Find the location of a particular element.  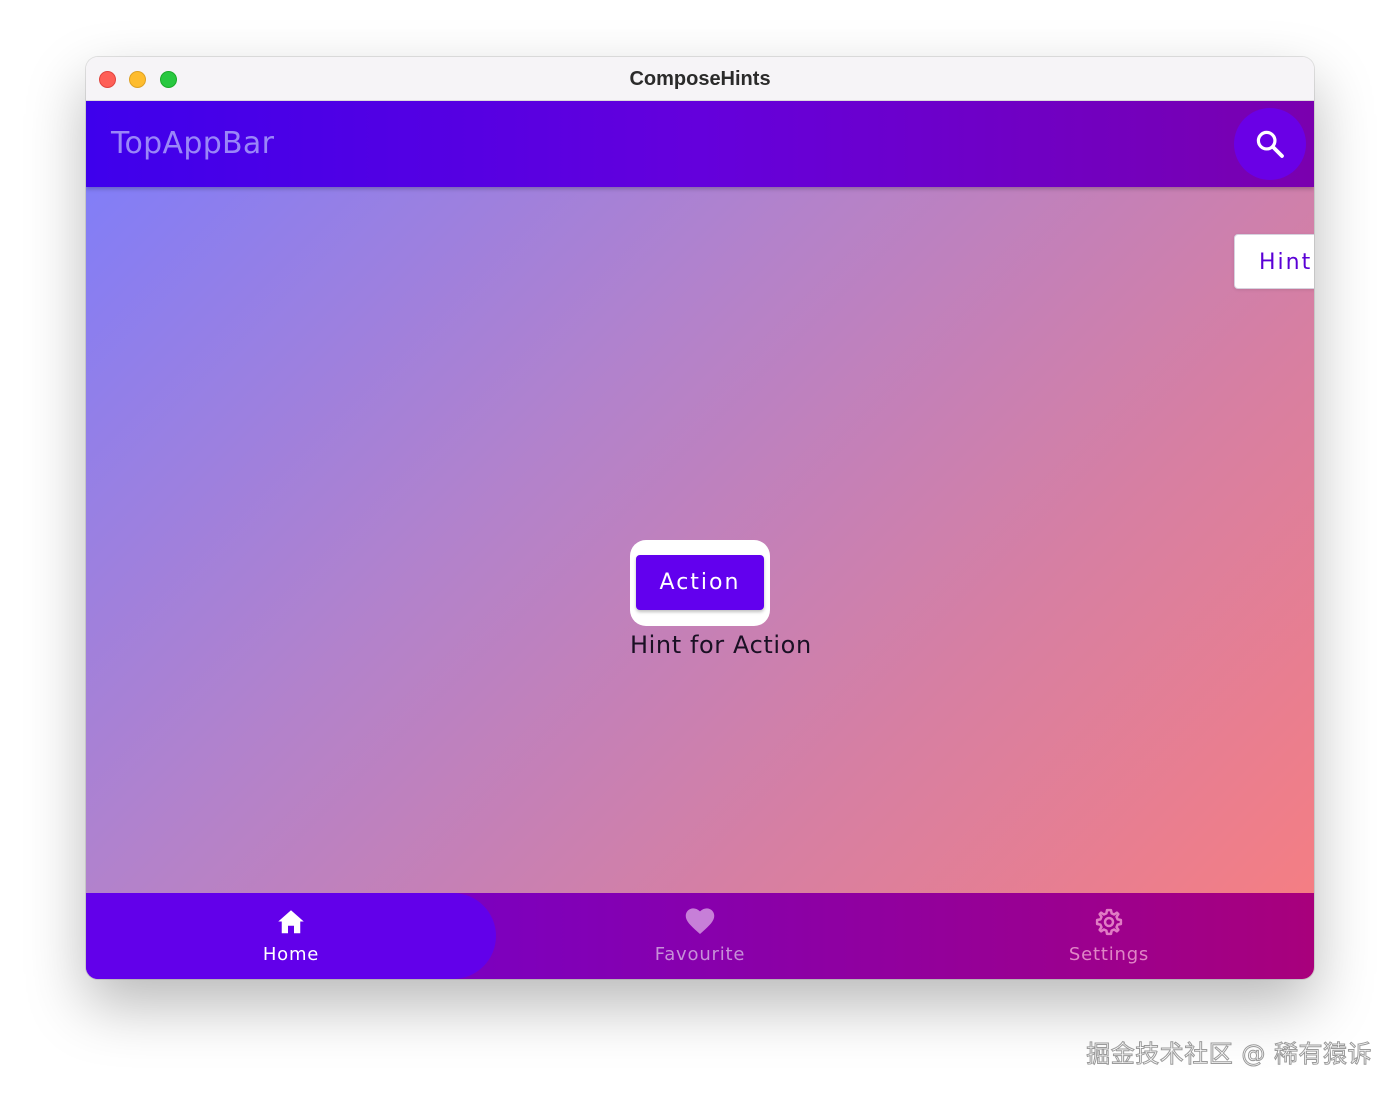

action-button: Action is located at coordinates (700, 582).